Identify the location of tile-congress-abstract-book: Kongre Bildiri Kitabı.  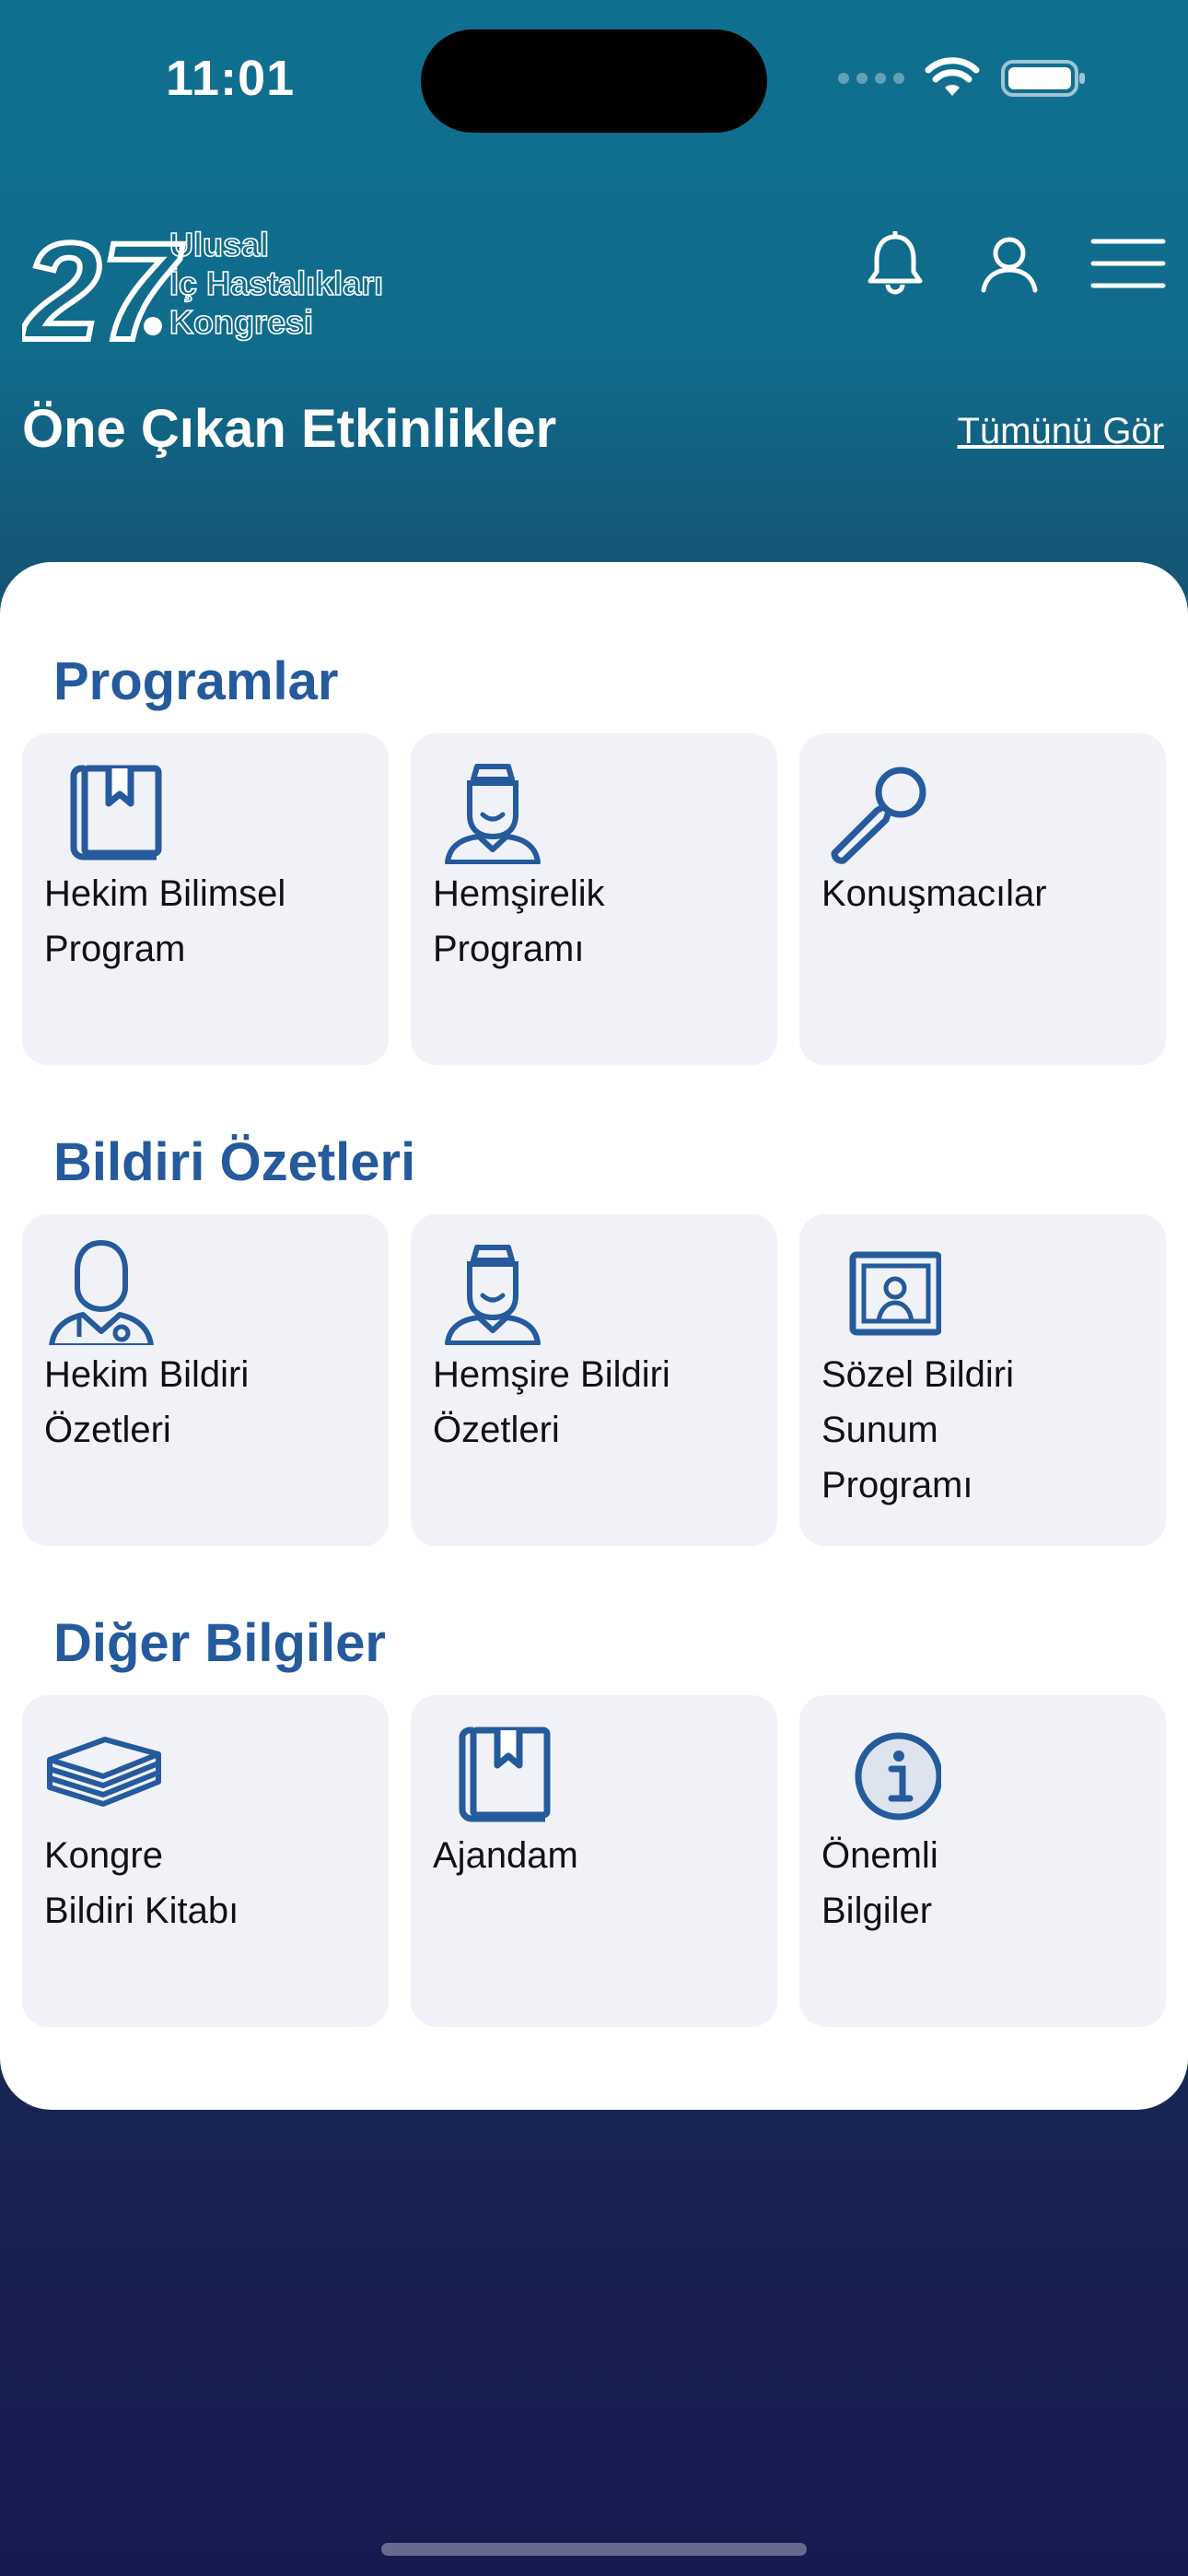
(205, 1861).